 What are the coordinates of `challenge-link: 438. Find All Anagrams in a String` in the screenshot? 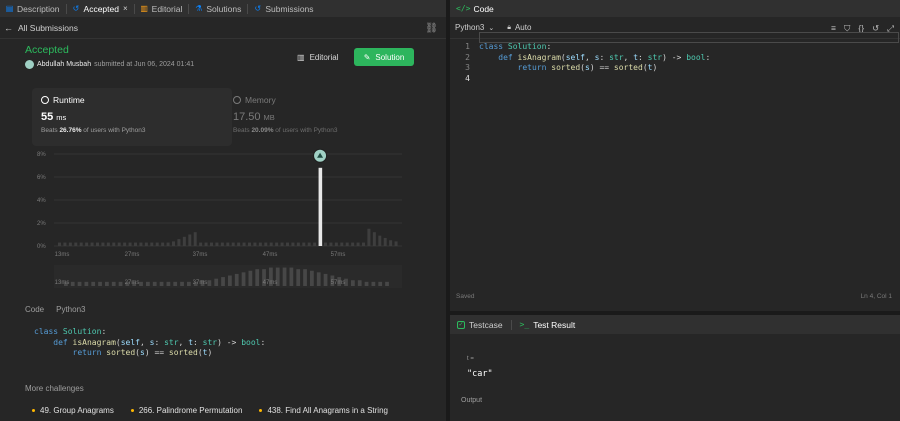 It's located at (323, 410).